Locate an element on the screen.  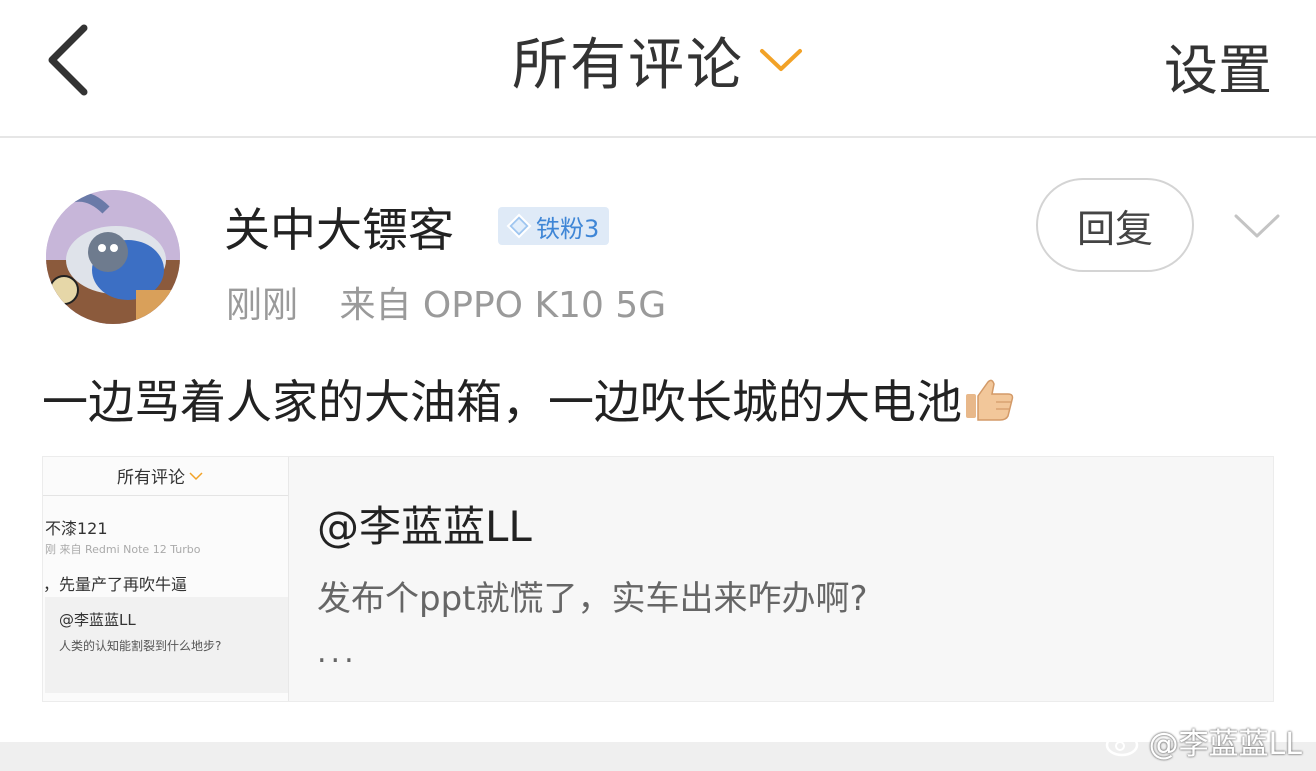
chevron-down-icon is located at coordinates (781, 60).